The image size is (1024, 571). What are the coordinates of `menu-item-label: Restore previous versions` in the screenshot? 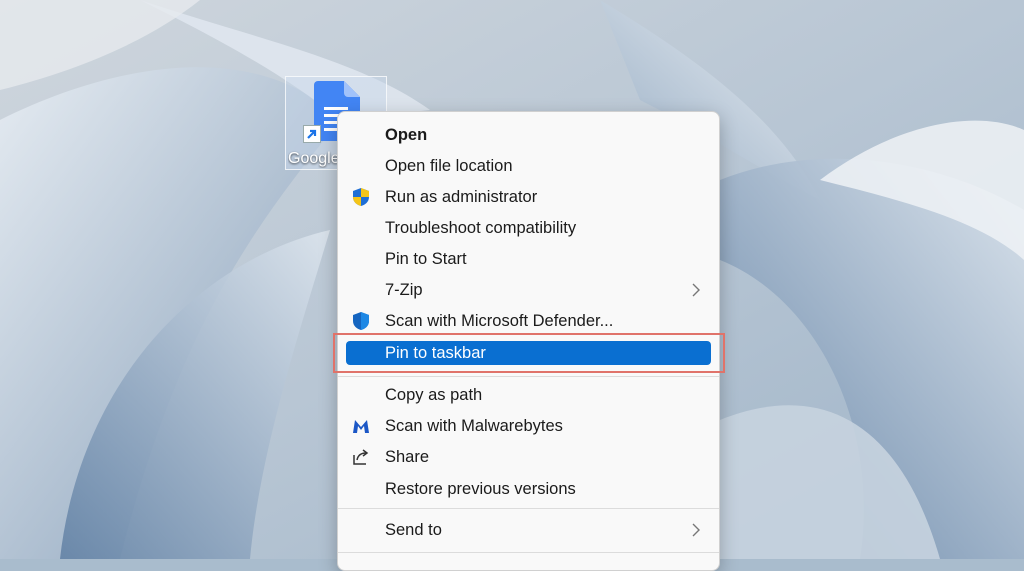 It's located at (480, 489).